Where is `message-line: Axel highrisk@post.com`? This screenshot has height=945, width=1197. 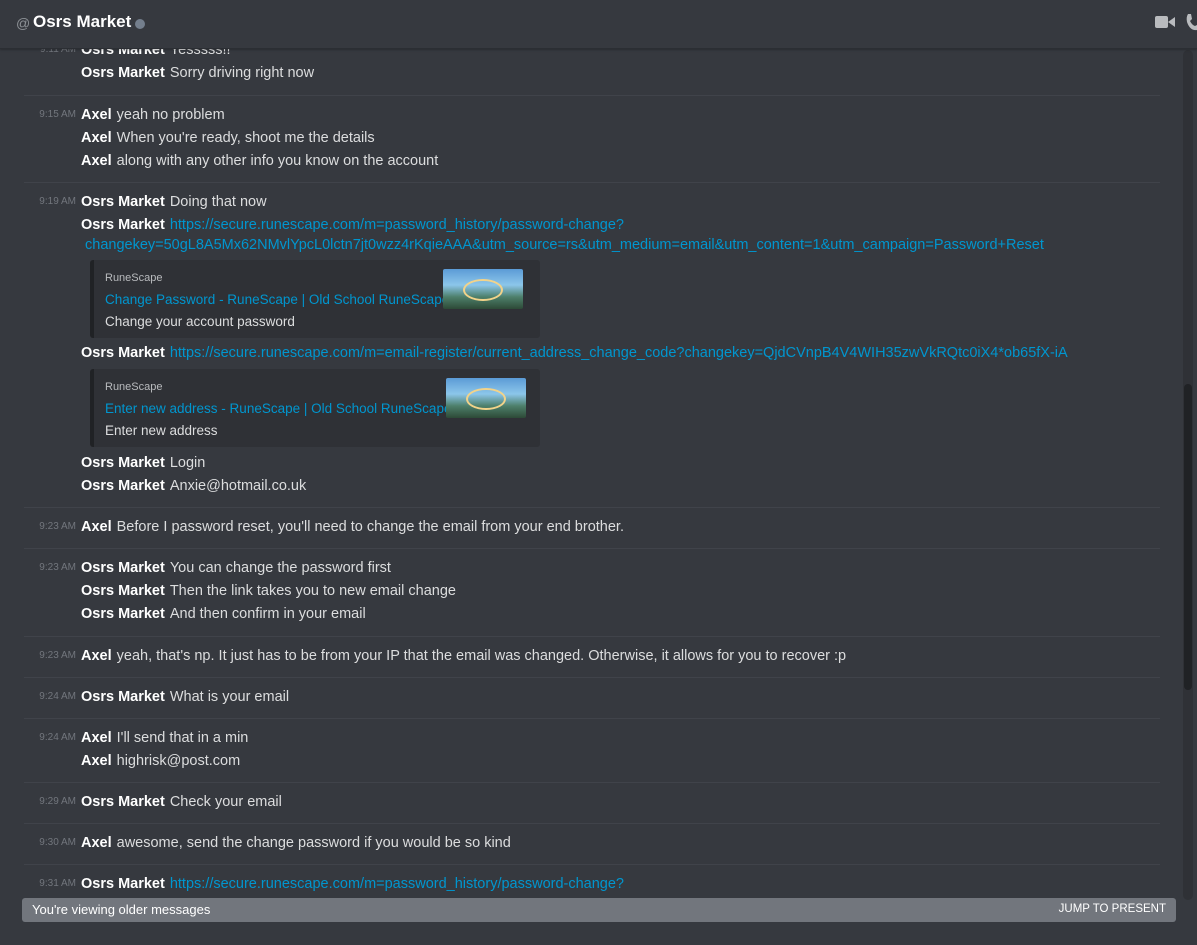 message-line: Axel highrisk@post.com is located at coordinates (160, 761).